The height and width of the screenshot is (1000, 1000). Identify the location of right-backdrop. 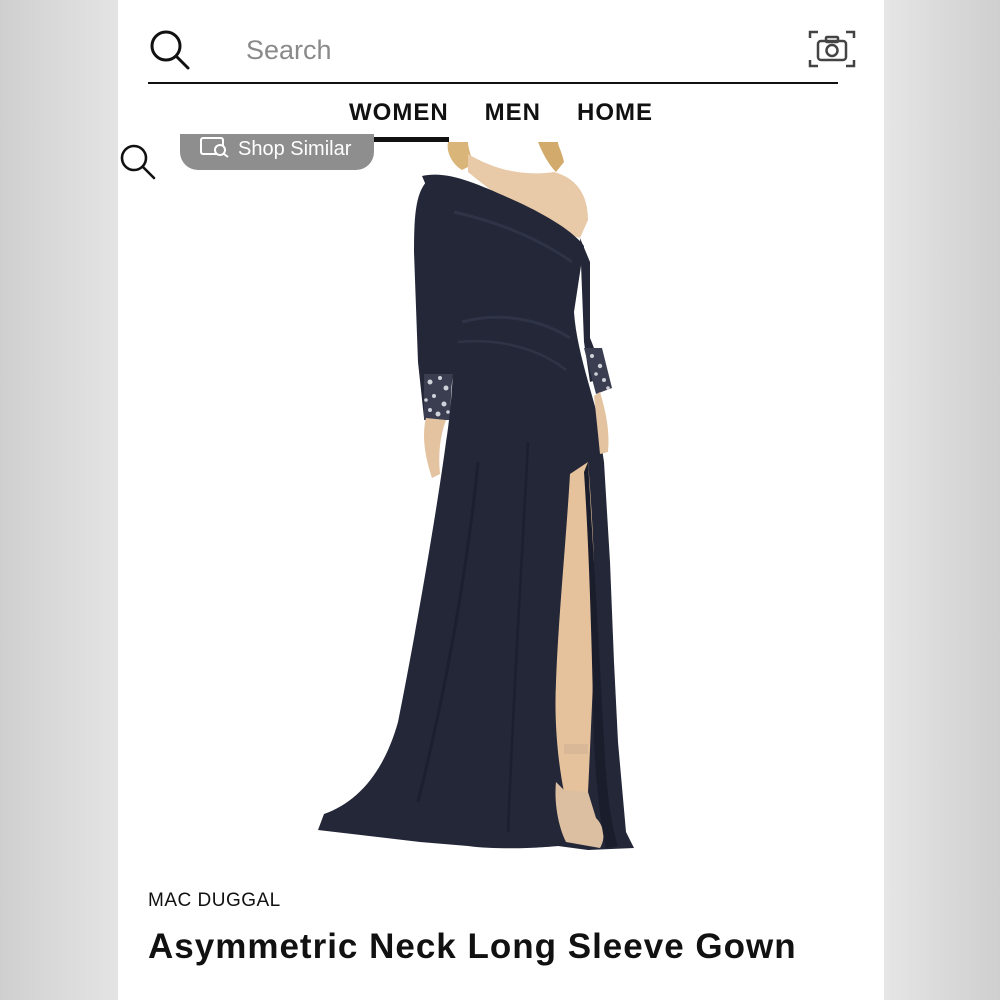
(942, 500).